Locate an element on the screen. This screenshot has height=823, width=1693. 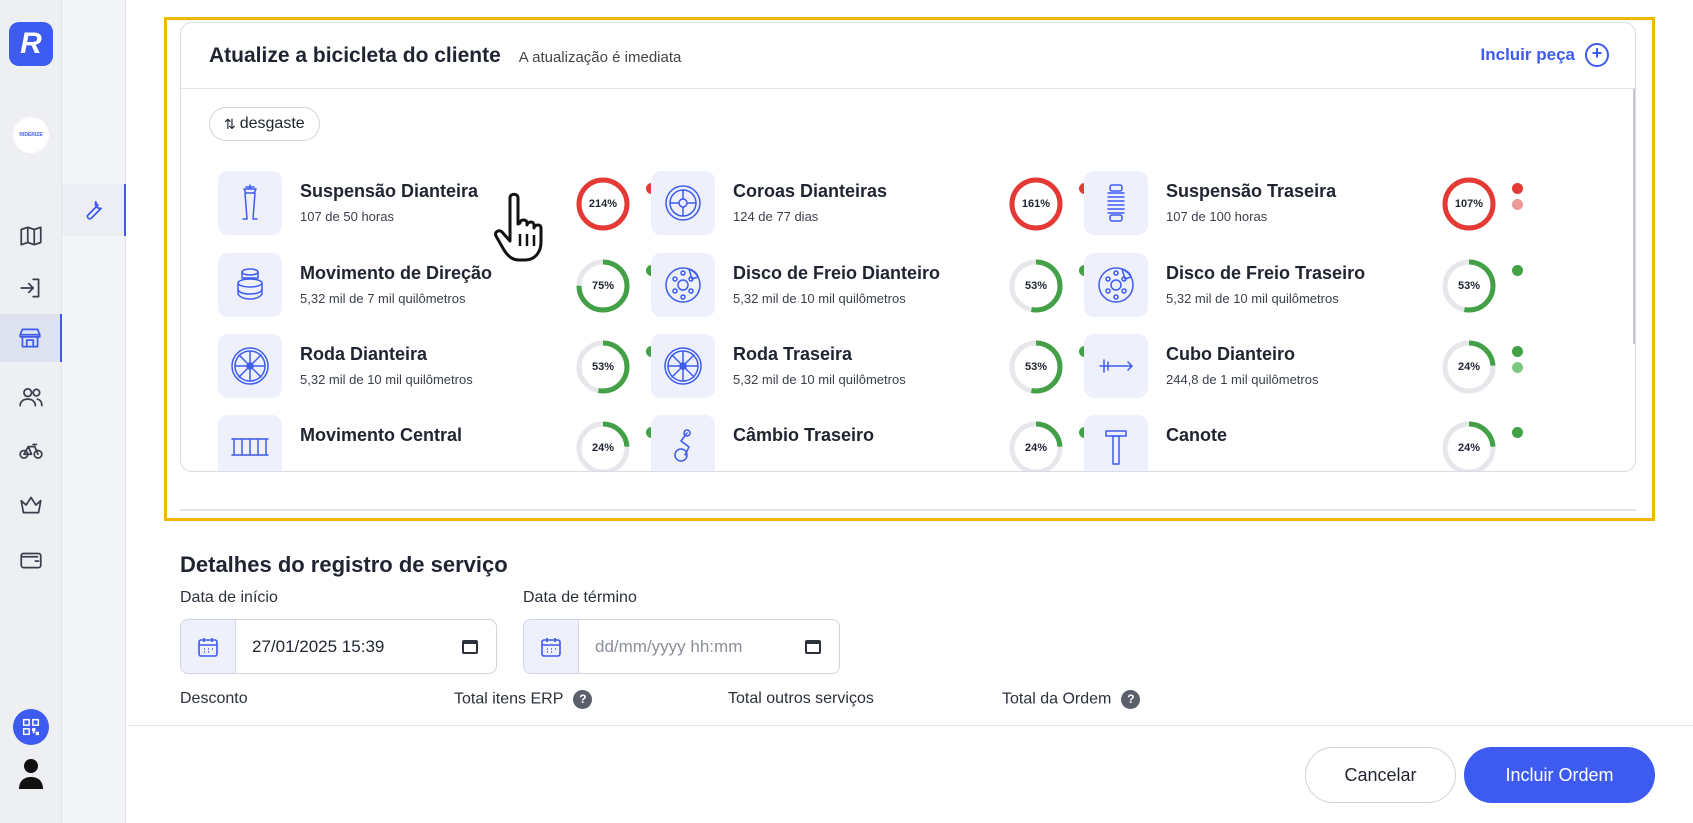
bike-icon is located at coordinates (31, 451).